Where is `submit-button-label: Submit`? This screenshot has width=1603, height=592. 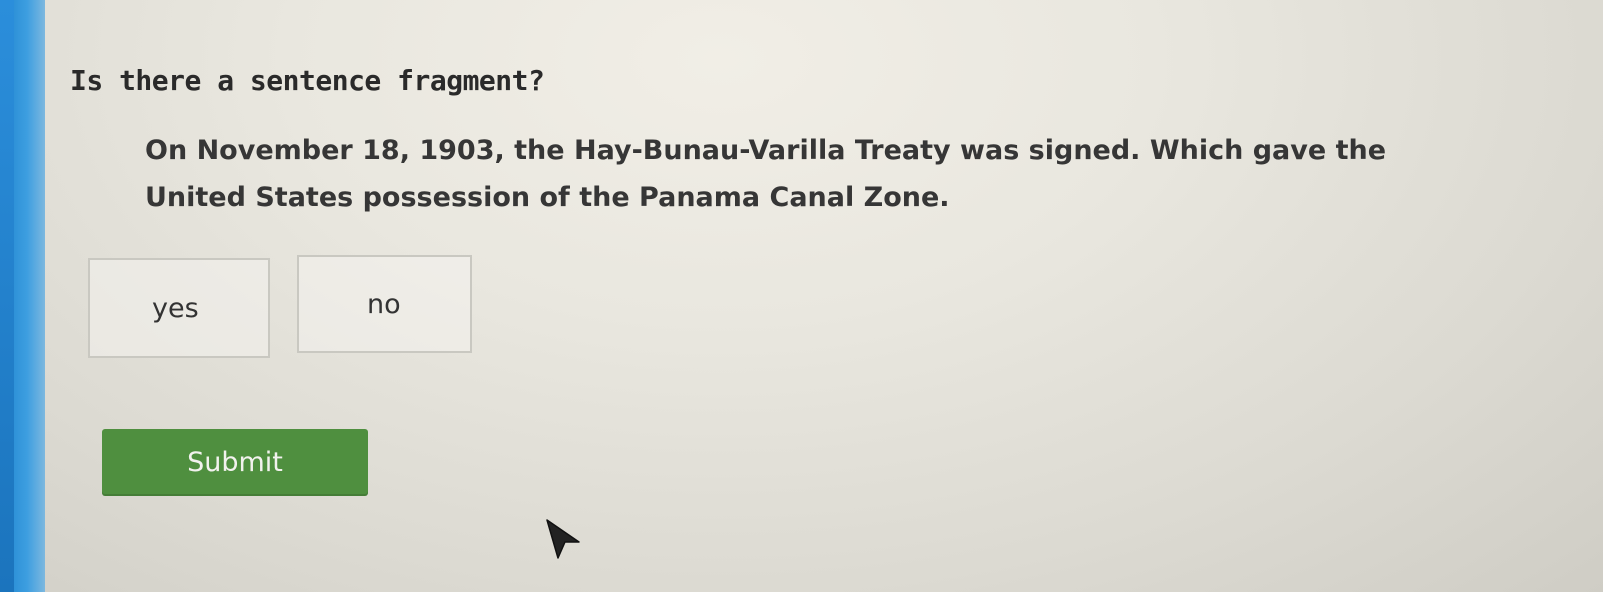 submit-button-label: Submit is located at coordinates (235, 462).